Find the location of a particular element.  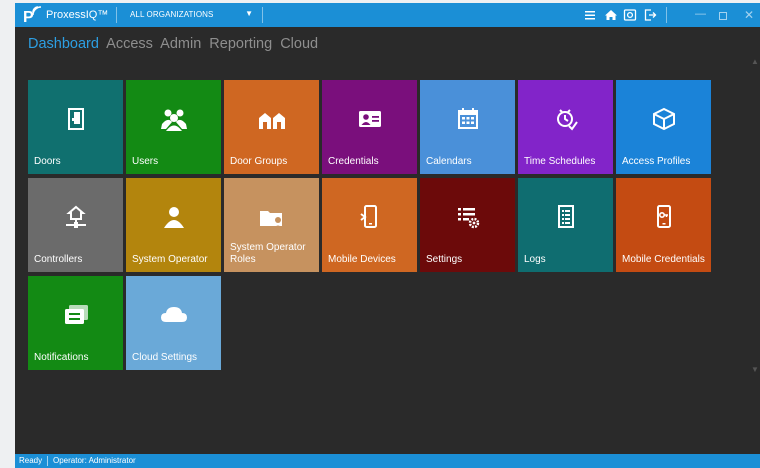

vertical-scrollbar: ▲ ▼ is located at coordinates (754, 250).